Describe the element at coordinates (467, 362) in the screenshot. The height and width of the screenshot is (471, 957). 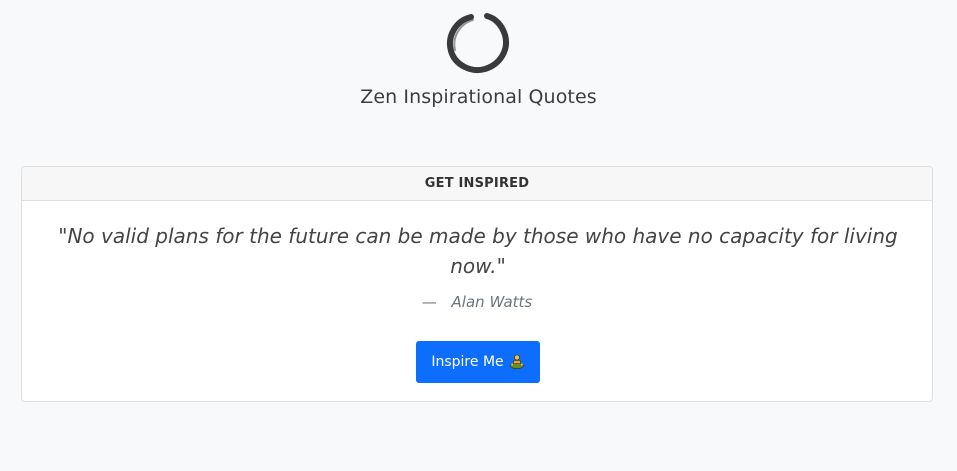
I see `inspire-me-label: Inspire Me` at that location.